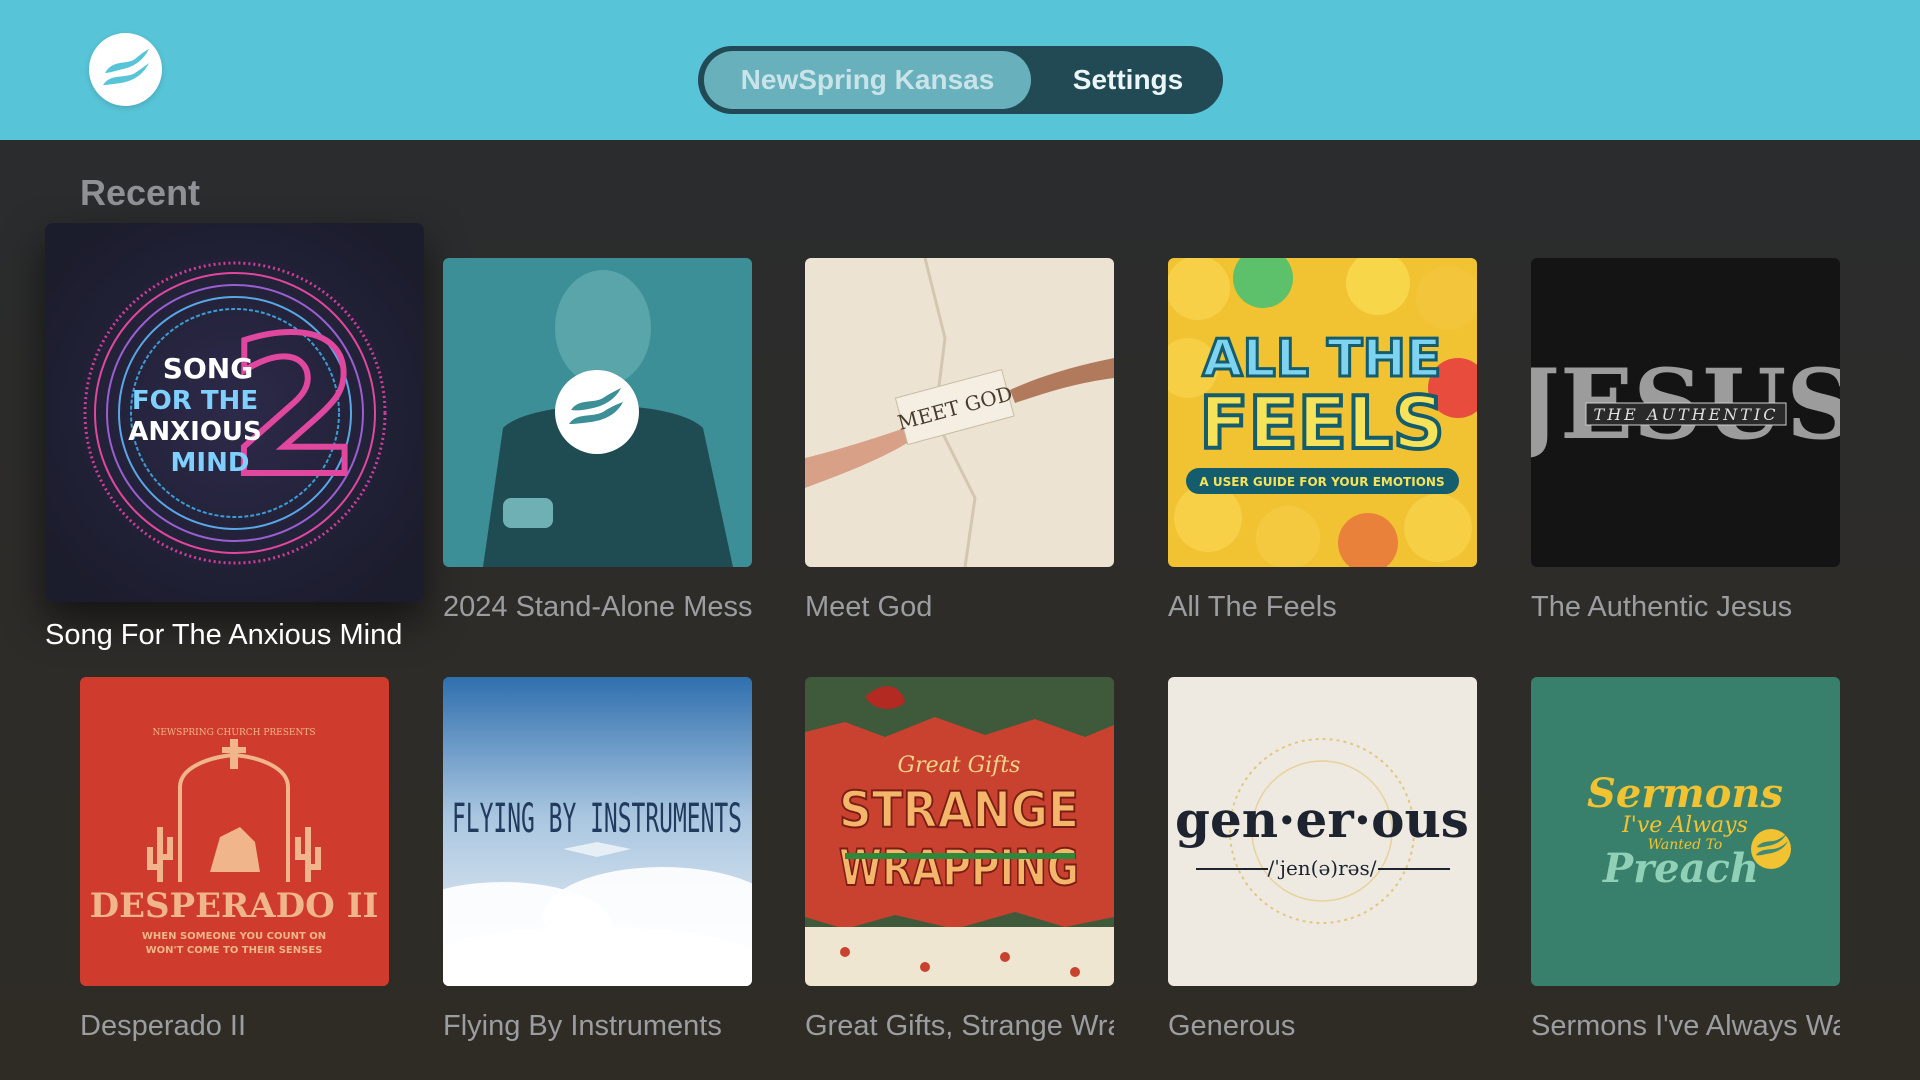  Describe the element at coordinates (597, 607) in the screenshot. I see `series-title: 2024 Stand-Alone Messages` at that location.